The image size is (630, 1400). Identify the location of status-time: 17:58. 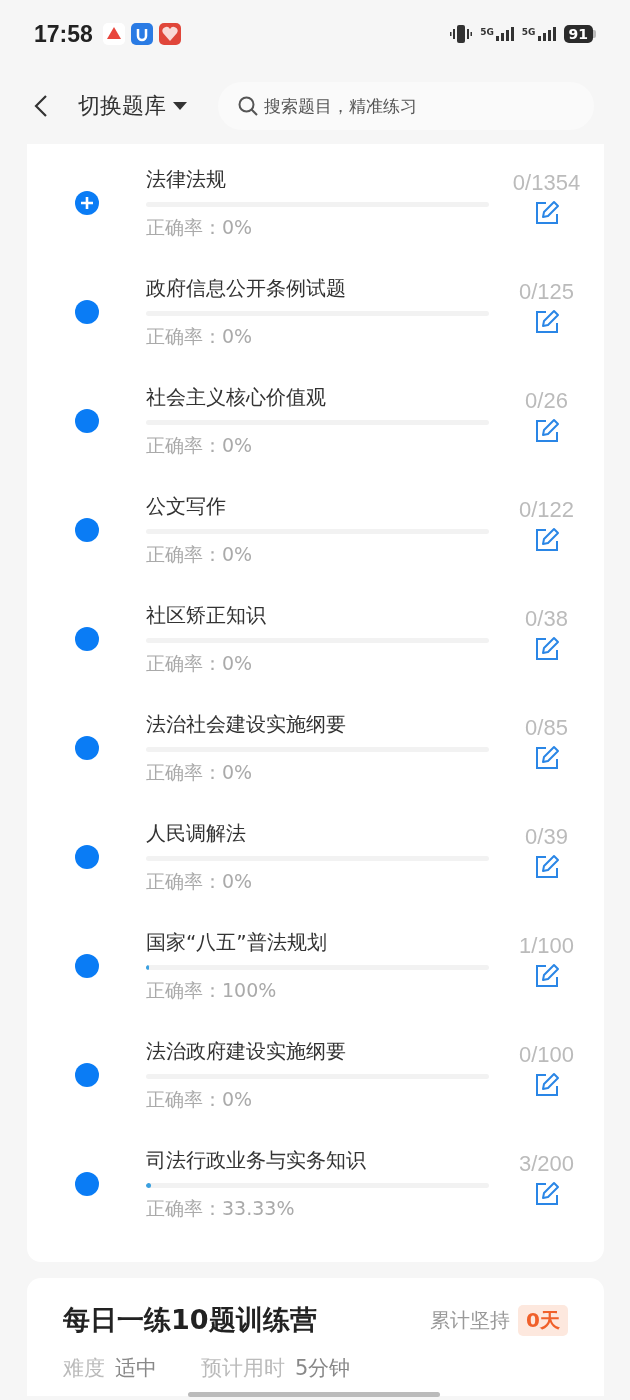
(63, 34).